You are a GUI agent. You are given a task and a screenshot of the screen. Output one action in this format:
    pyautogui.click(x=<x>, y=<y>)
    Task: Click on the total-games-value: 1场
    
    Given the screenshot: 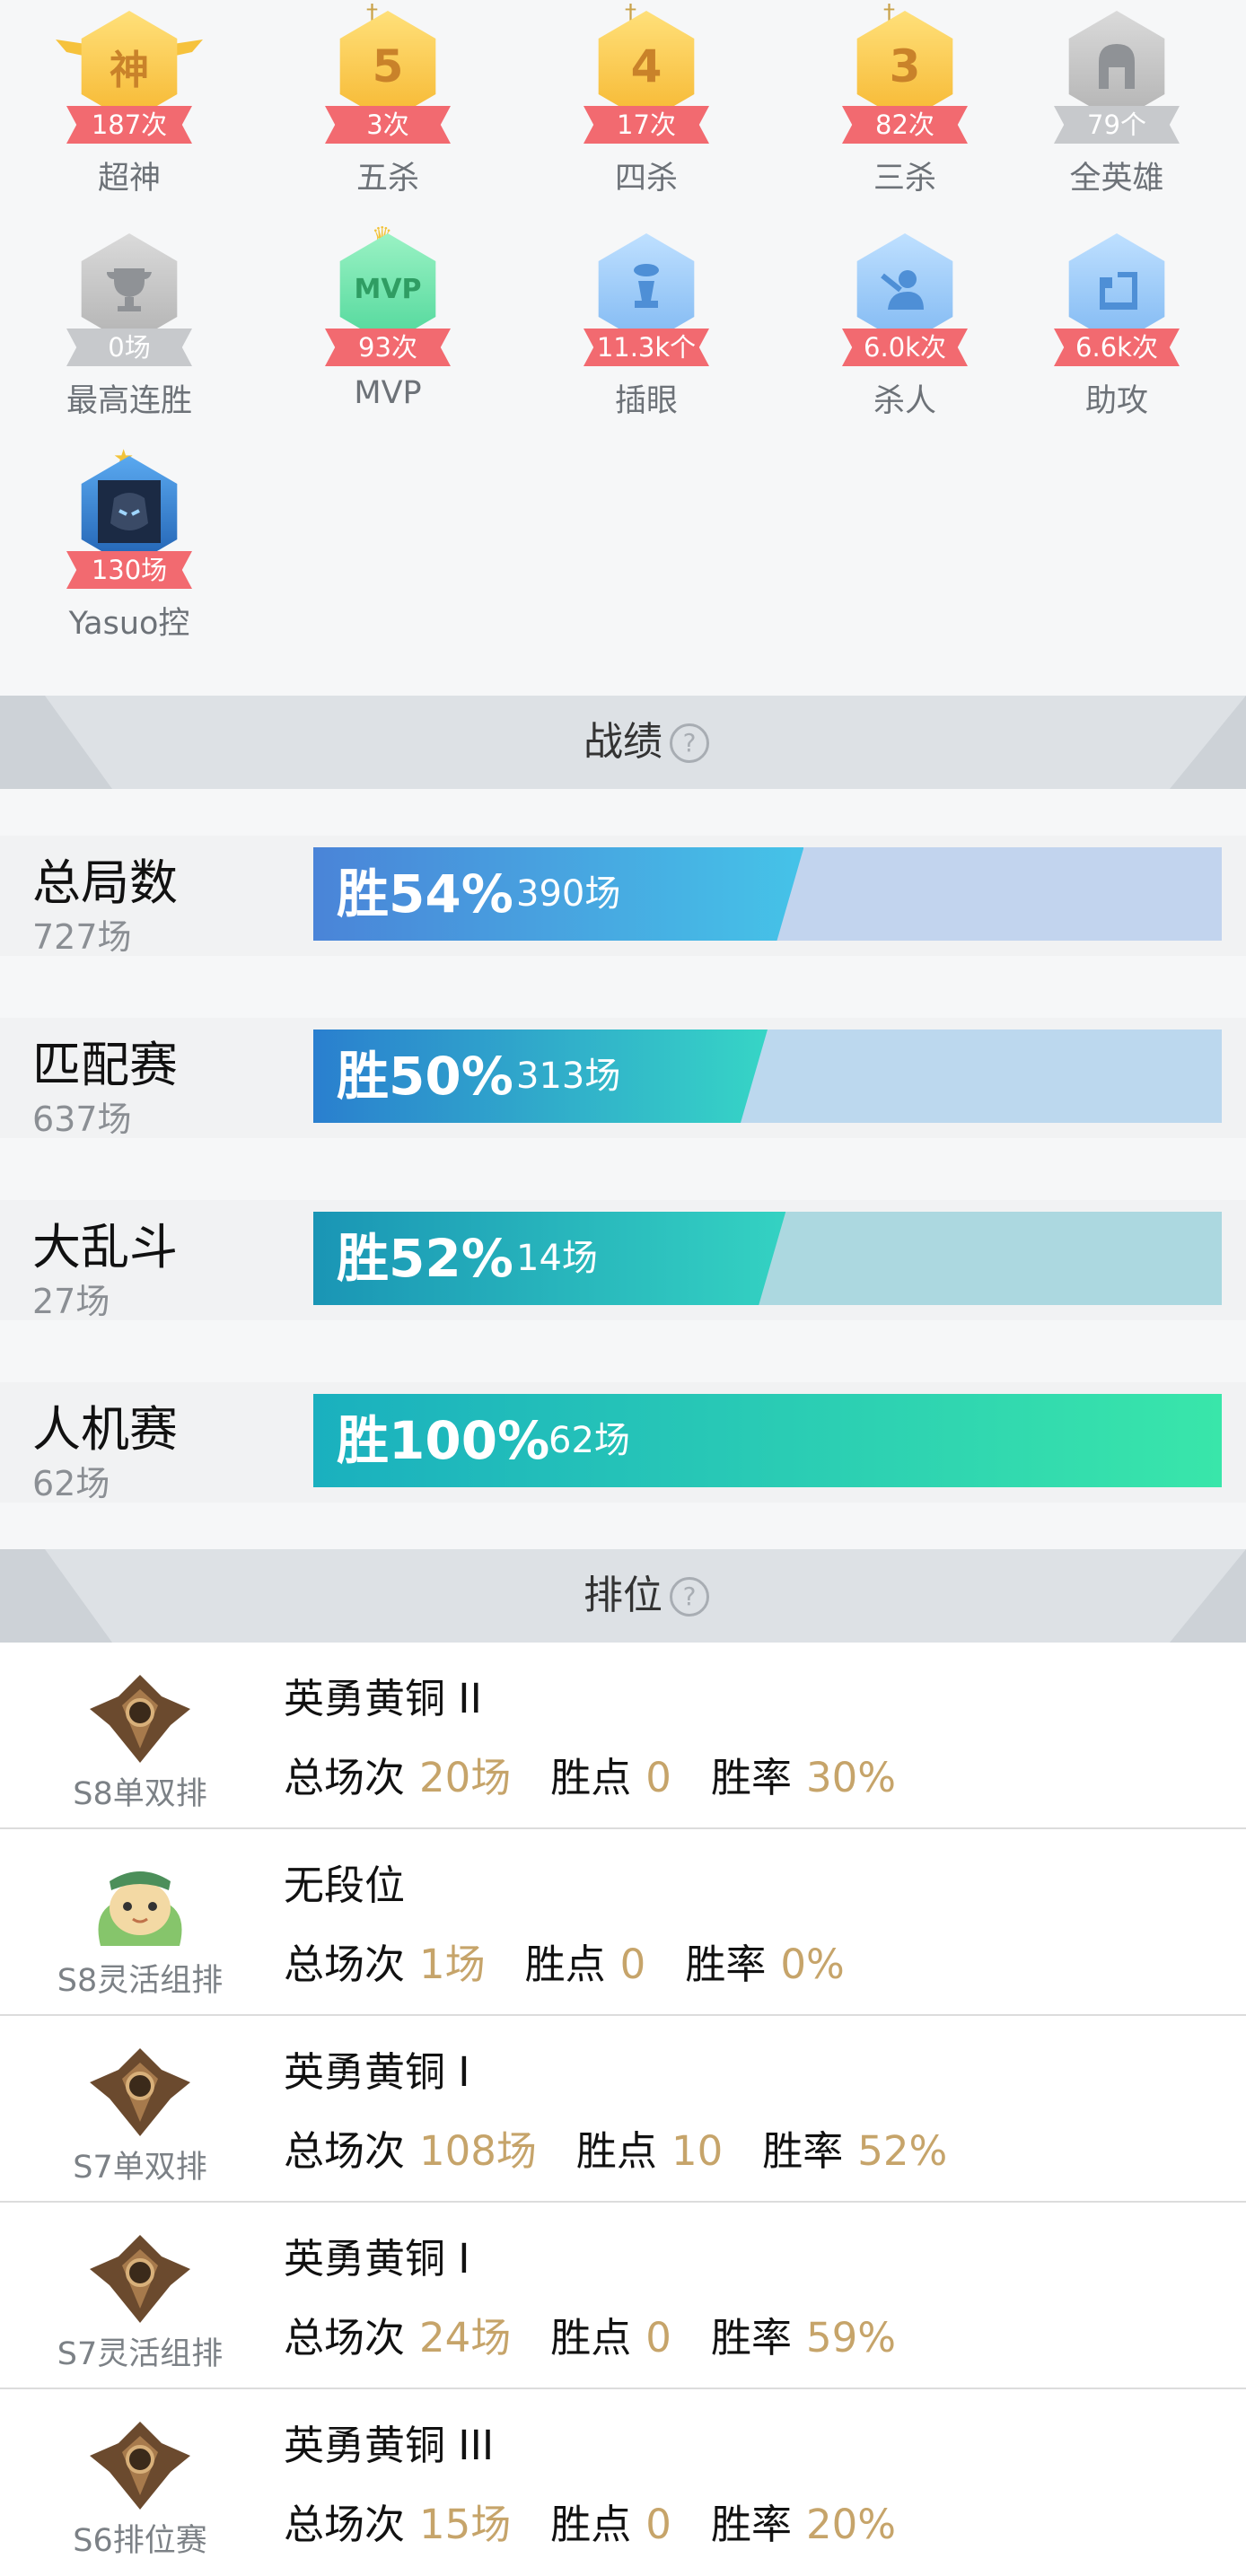 What is the action you would take?
    pyautogui.click(x=452, y=1964)
    